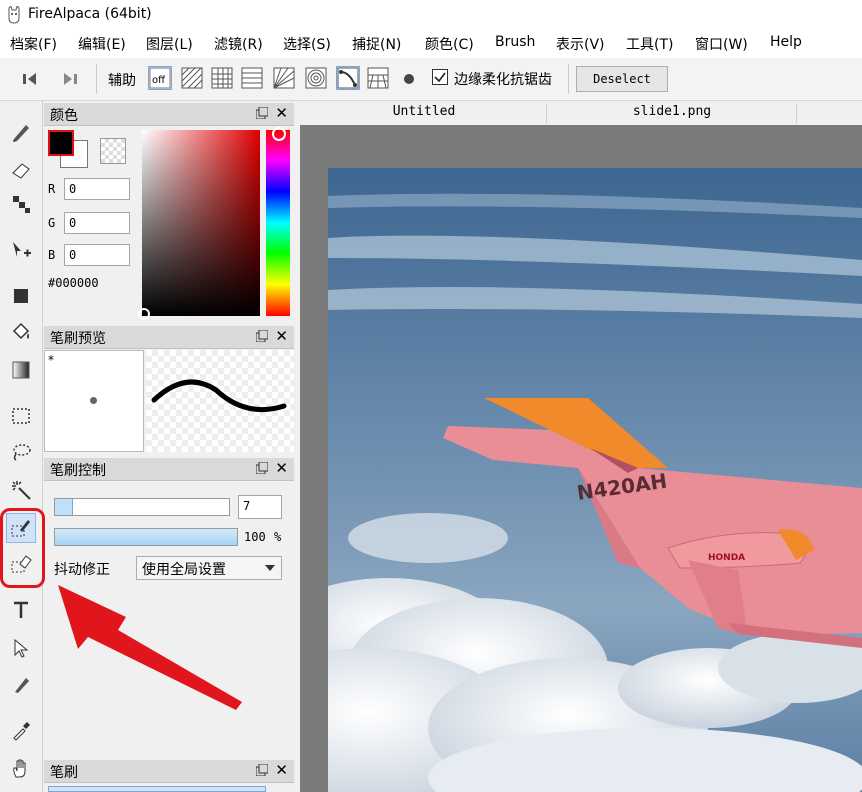 The image size is (862, 792). Describe the element at coordinates (409, 79) in the screenshot. I see `dot-icon` at that location.